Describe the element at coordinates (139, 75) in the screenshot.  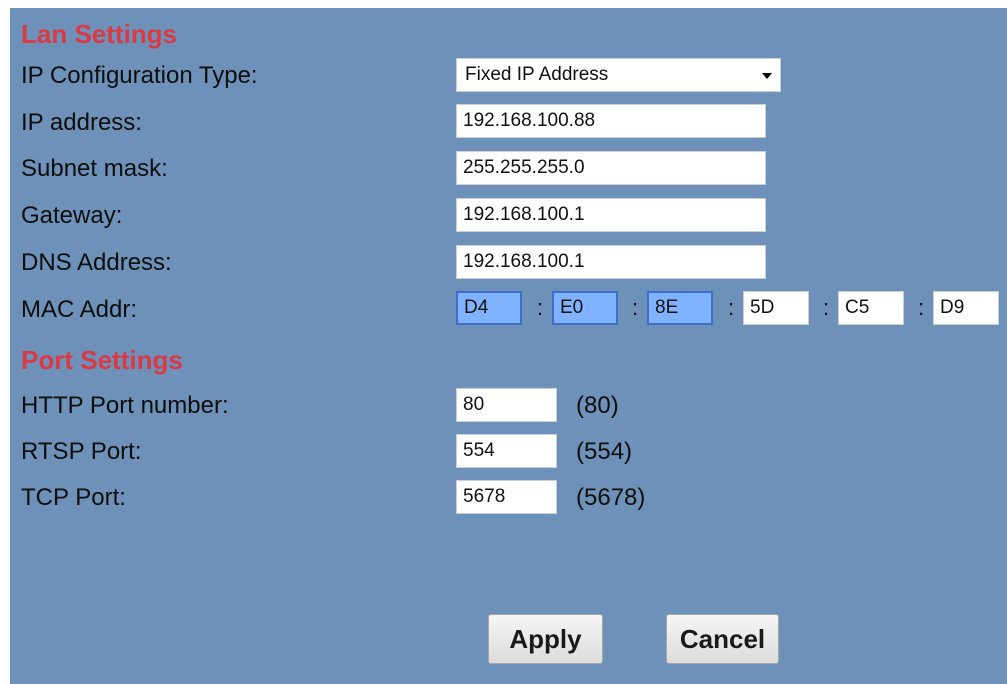
I see `ip-config-type-label: IP Configuration Type:` at that location.